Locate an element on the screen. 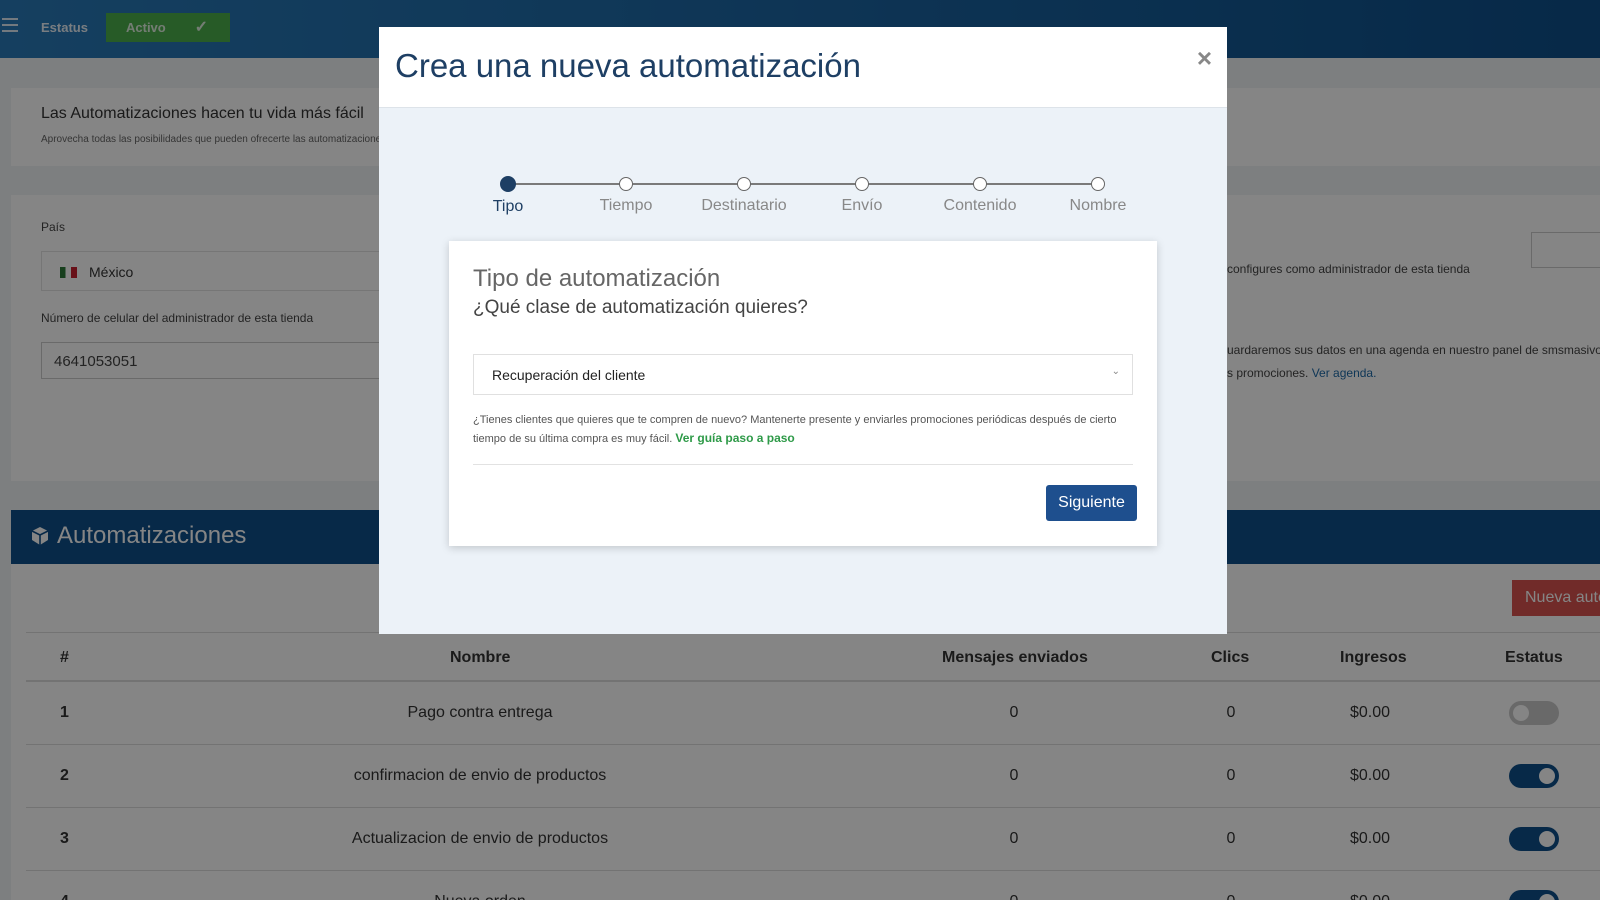  step-label: Nombre is located at coordinates (1098, 205).